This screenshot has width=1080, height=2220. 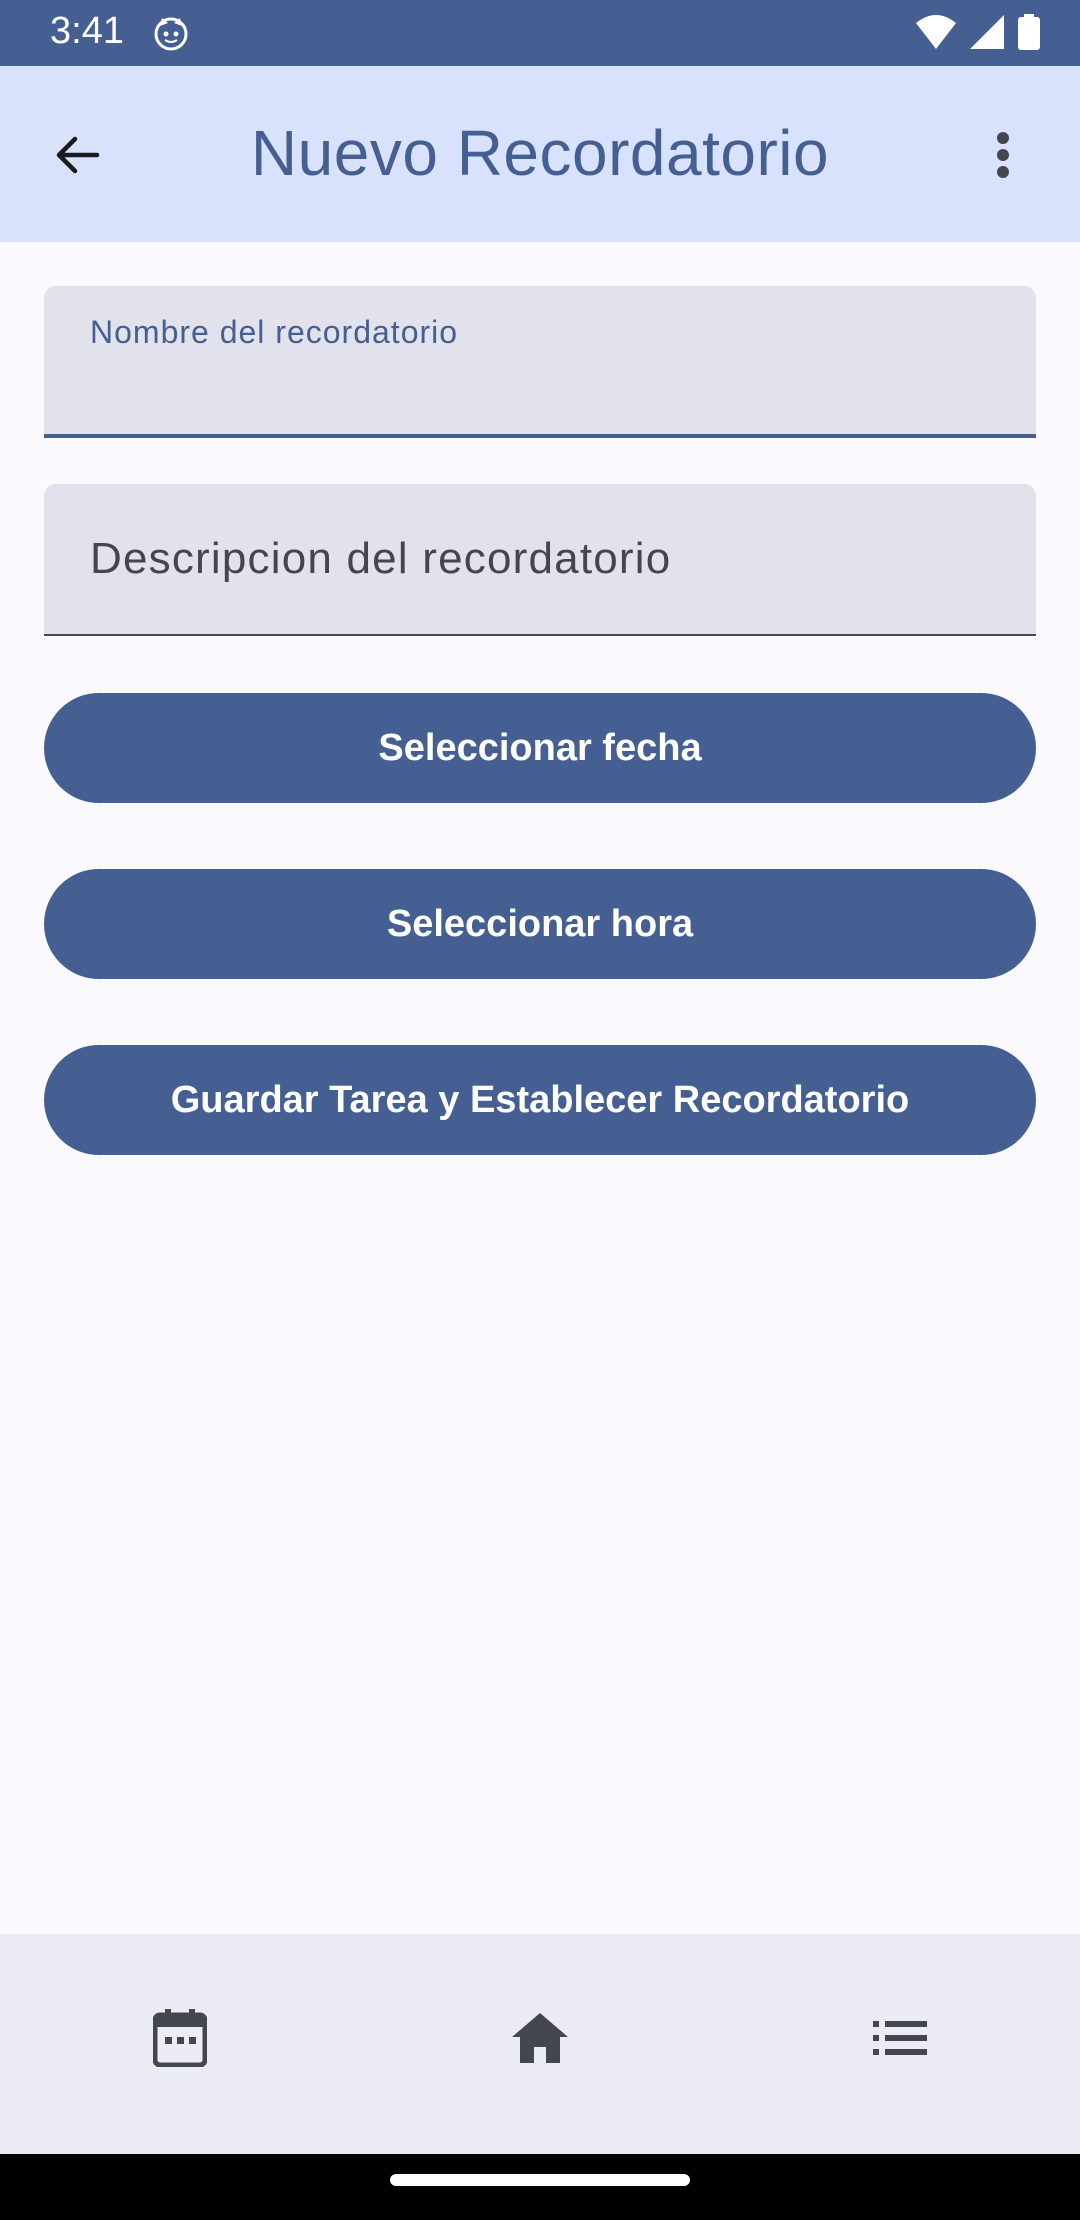 I want to click on select-date-button: Seleccionar fecha, so click(x=540, y=748).